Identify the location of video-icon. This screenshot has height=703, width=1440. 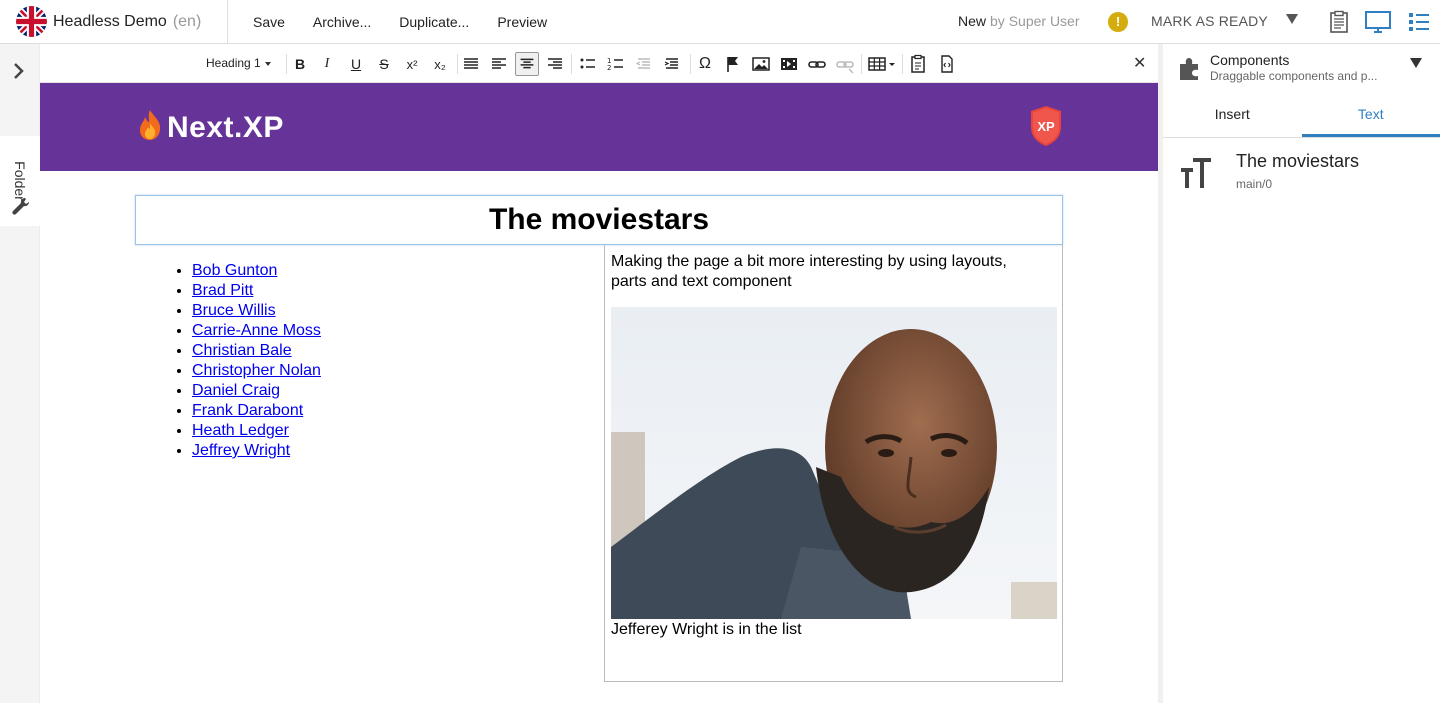
(789, 64).